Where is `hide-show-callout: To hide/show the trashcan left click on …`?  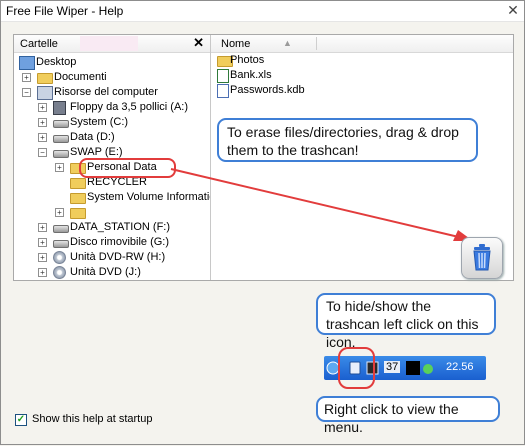
hide-show-callout: To hide/show the trashcan left click on … is located at coordinates (406, 321).